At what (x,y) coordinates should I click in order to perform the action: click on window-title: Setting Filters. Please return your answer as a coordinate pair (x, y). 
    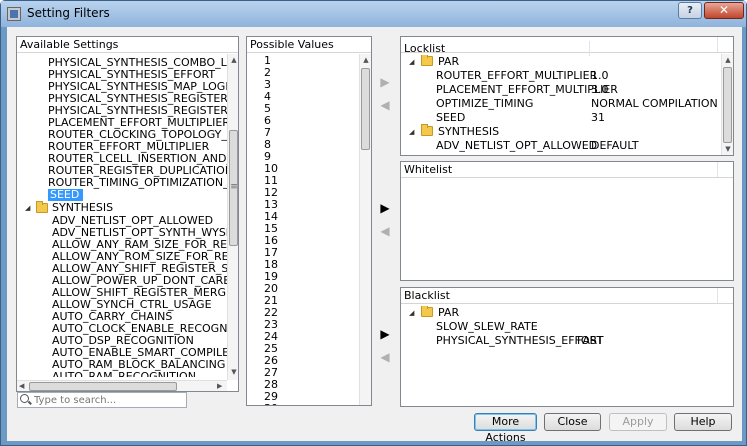
    Looking at the image, I should click on (68, 13).